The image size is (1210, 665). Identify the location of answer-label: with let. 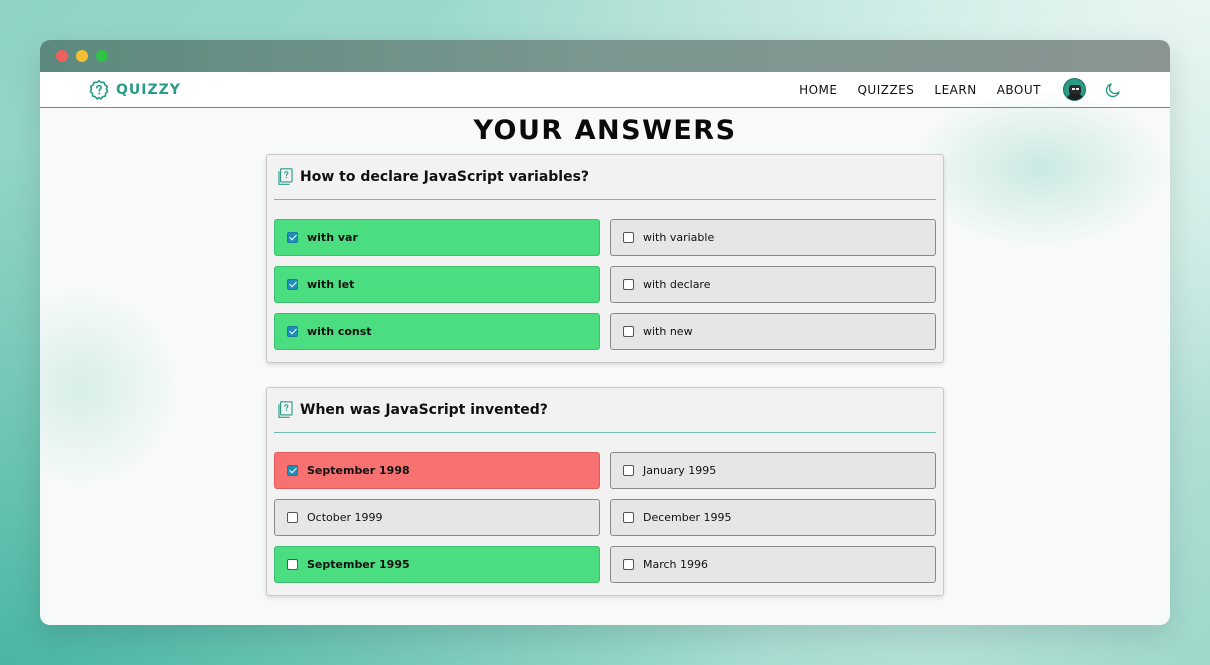
(331, 284).